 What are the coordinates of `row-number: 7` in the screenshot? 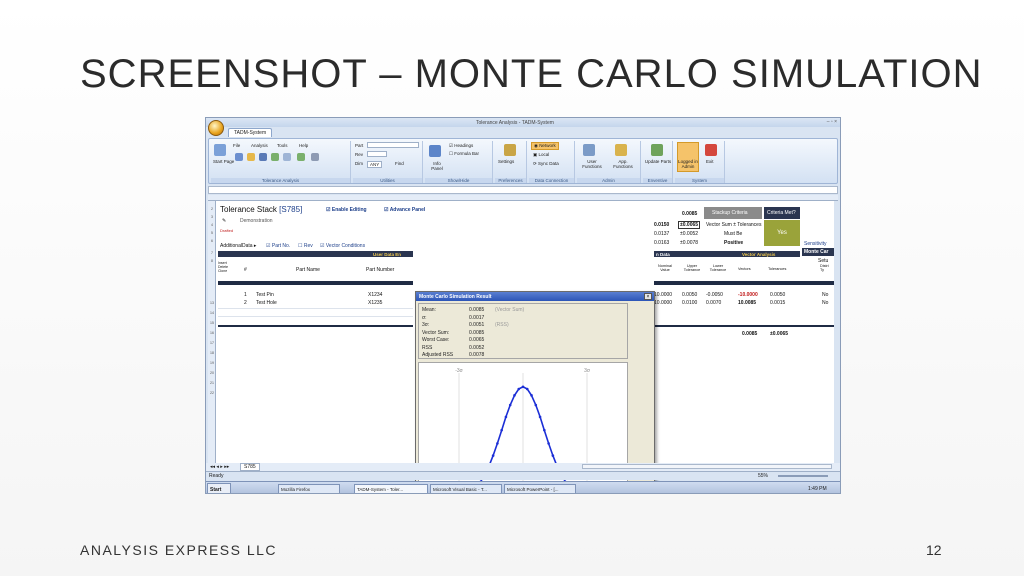 It's located at (212, 253).